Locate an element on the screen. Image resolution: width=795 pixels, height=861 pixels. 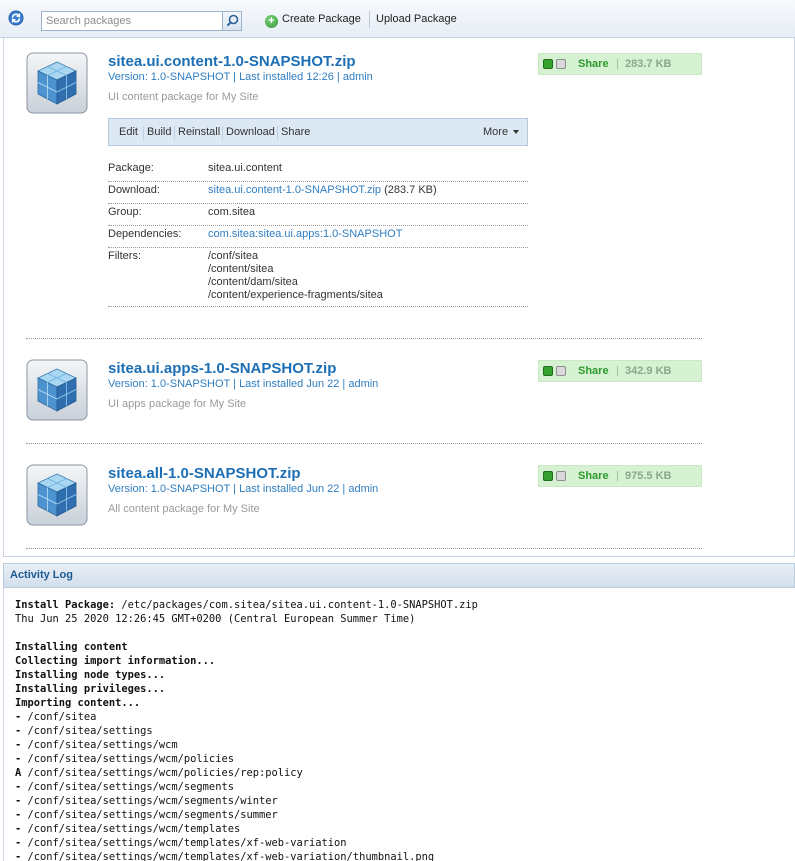
chevron-down-icon is located at coordinates (516, 132).